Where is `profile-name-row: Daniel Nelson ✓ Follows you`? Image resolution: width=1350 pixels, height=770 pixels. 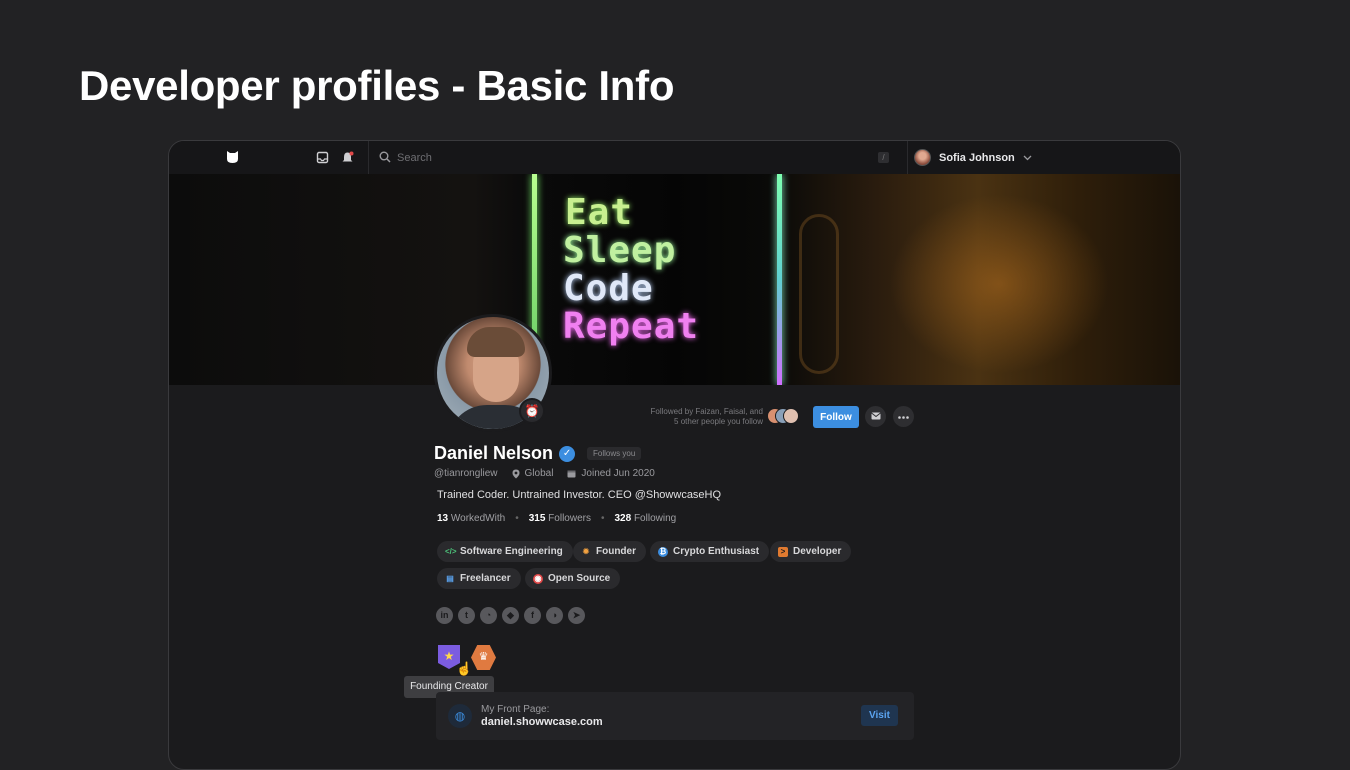 profile-name-row: Daniel Nelson ✓ Follows you is located at coordinates (538, 453).